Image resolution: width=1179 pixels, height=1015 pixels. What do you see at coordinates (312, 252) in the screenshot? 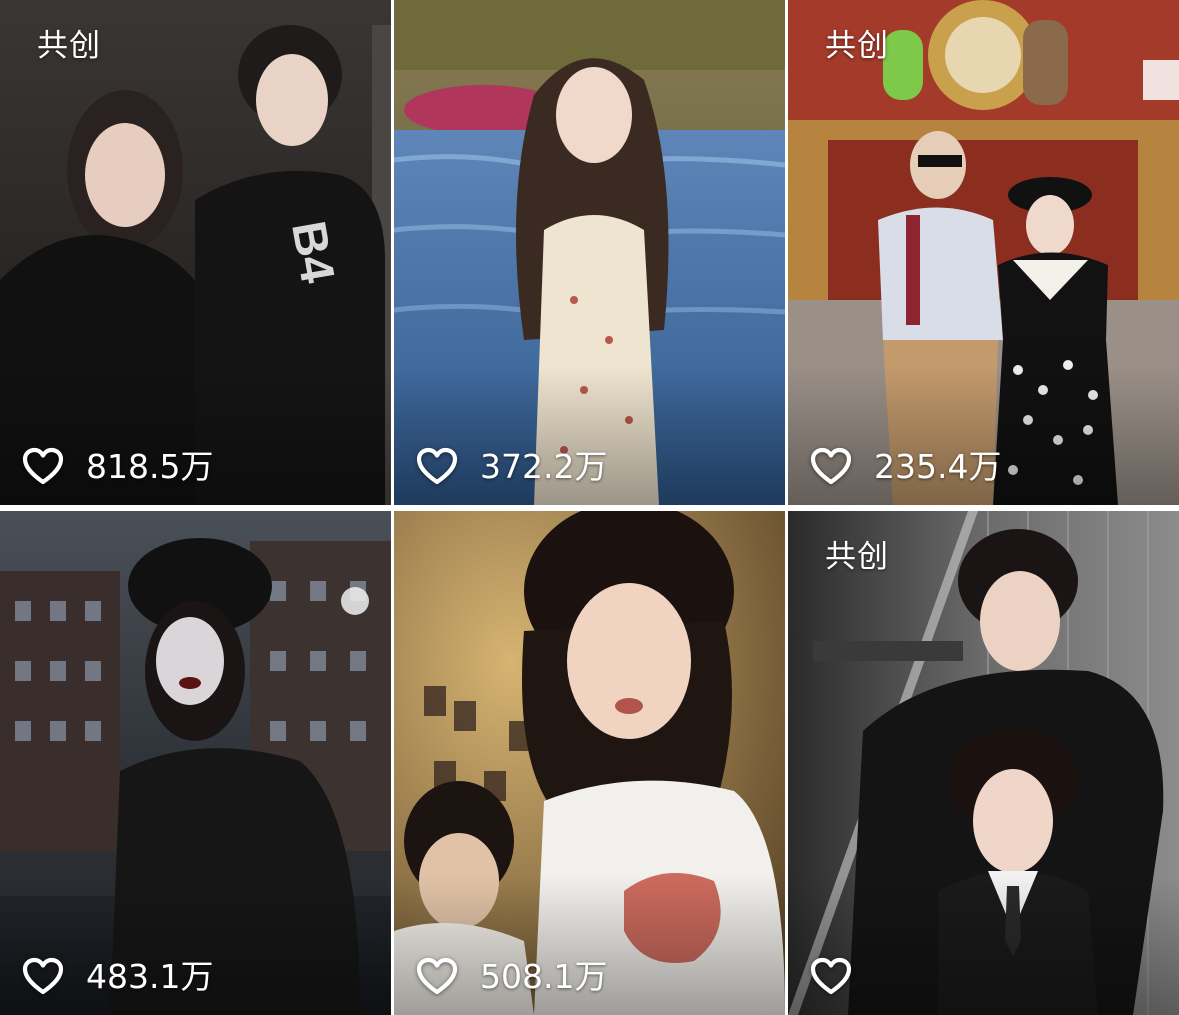
I see `svg-text: B4` at bounding box center [312, 252].